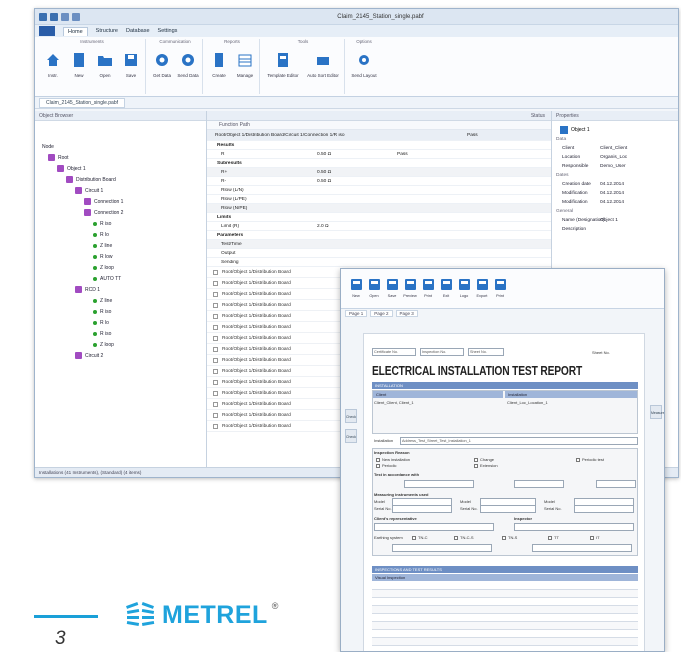 Image resolution: width=681 pixels, height=652 pixels. I want to click on send-data-button: Send Data, so click(188, 62).